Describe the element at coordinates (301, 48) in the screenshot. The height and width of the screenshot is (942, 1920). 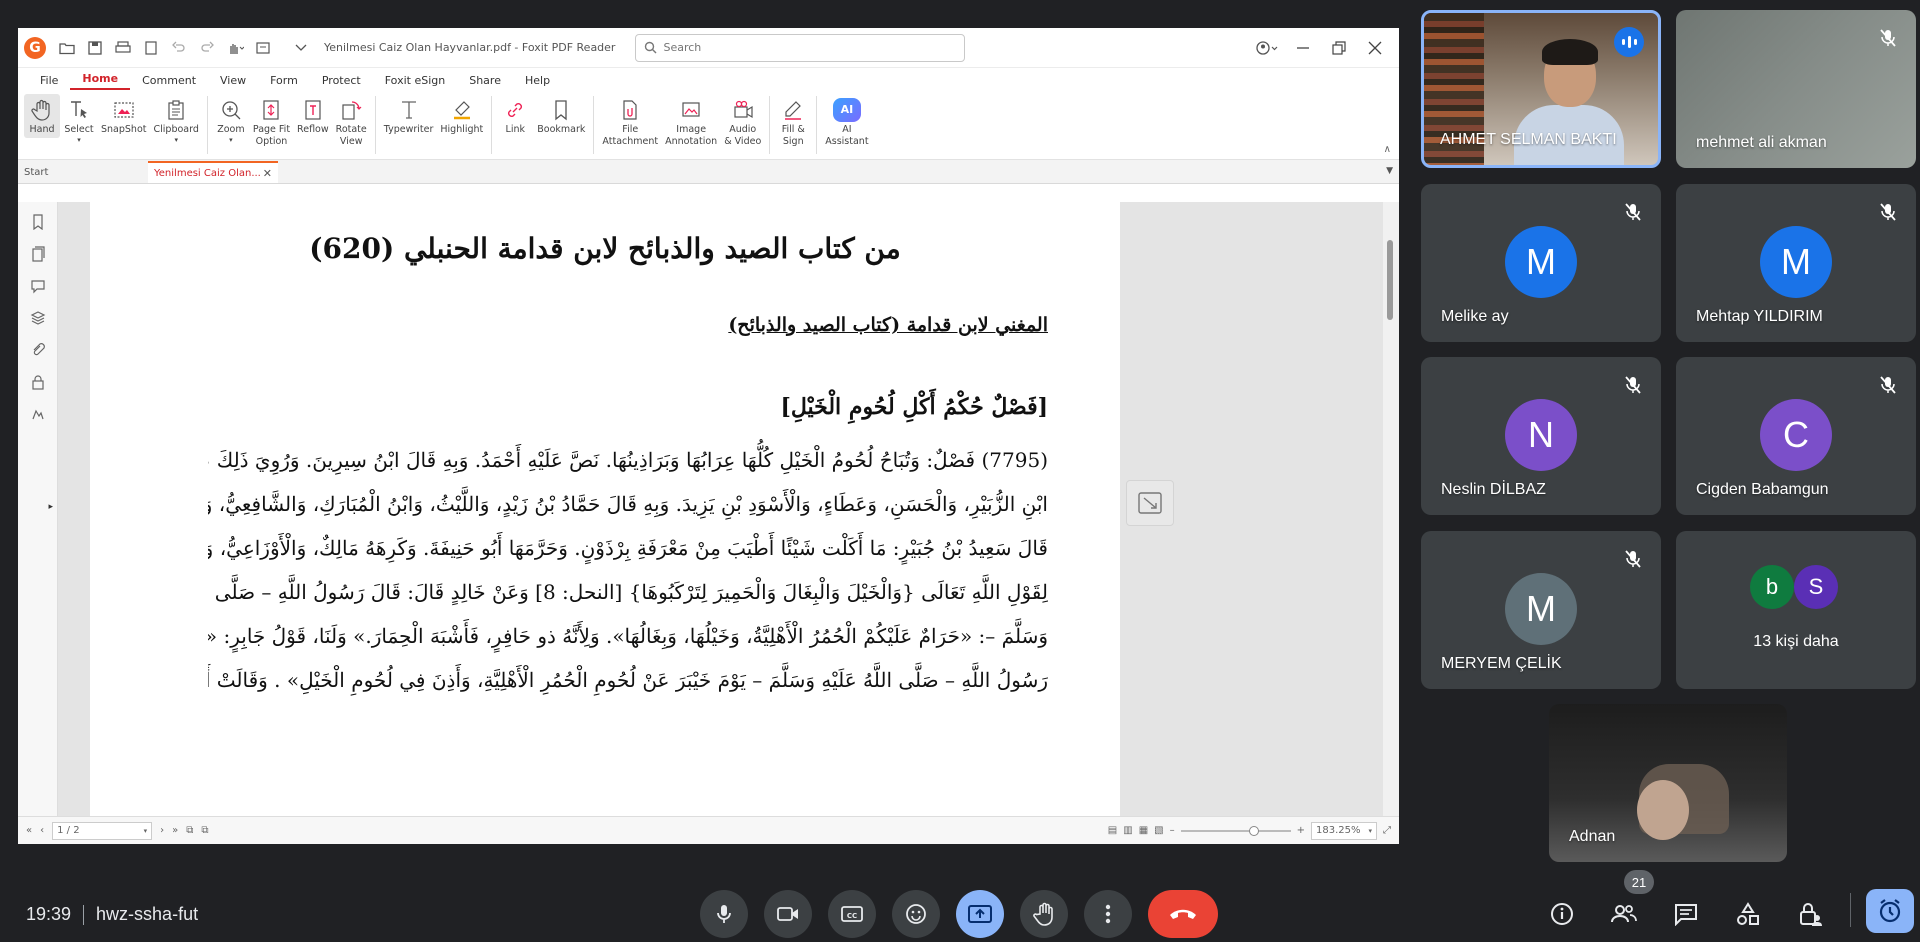
I see `shield-check-icon` at that location.